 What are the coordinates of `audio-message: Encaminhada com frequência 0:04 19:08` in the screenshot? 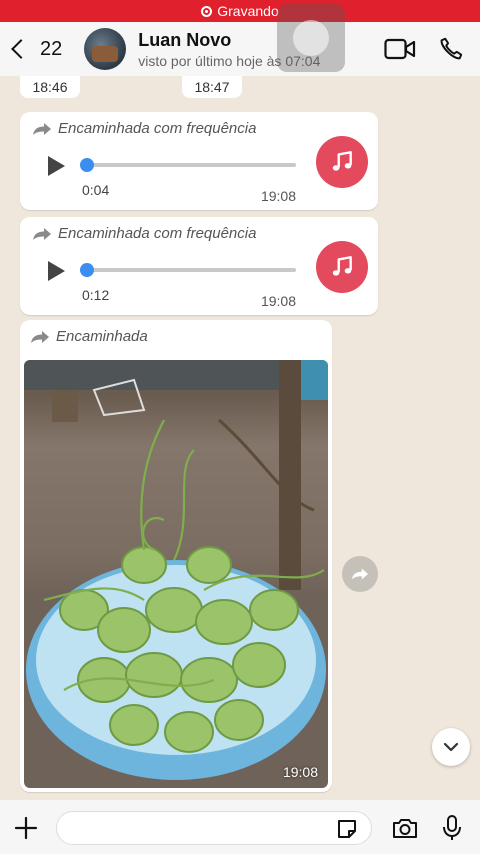 It's located at (199, 161).